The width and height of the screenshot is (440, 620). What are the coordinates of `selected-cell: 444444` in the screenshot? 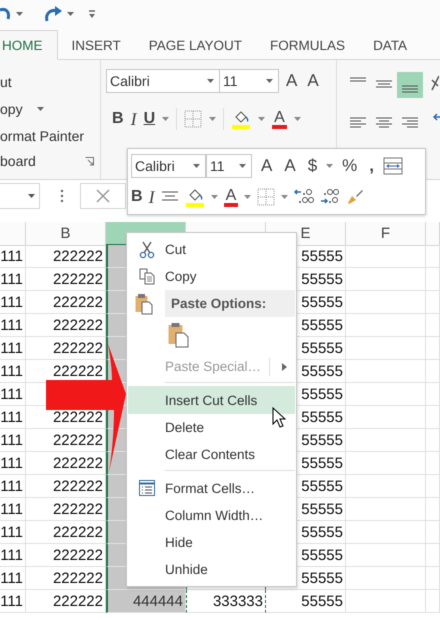 It's located at (146, 601).